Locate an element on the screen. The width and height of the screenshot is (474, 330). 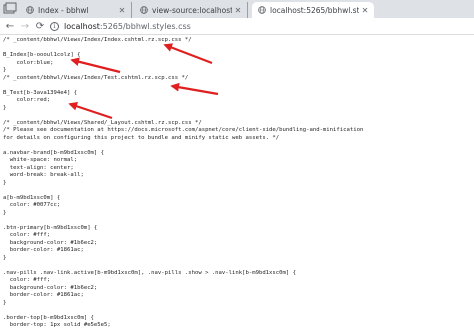
tab-index: Index - bbhwl ✕ is located at coordinates (76, 10).